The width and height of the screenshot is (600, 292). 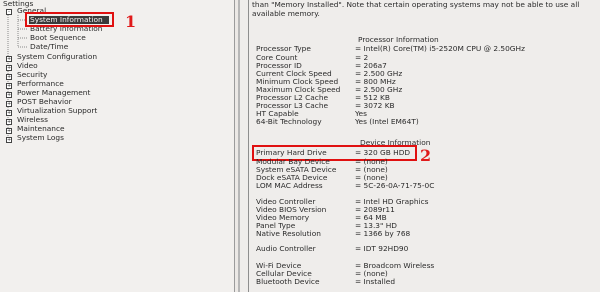 What do you see at coordinates (286, 248) in the screenshot?
I see `audio-controller-label: Audio Controller` at bounding box center [286, 248].